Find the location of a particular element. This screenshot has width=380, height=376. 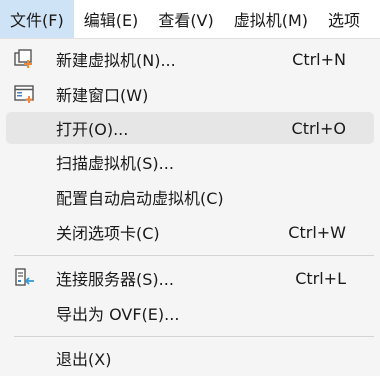

menubar-file: 文件(F) is located at coordinates (37, 19).